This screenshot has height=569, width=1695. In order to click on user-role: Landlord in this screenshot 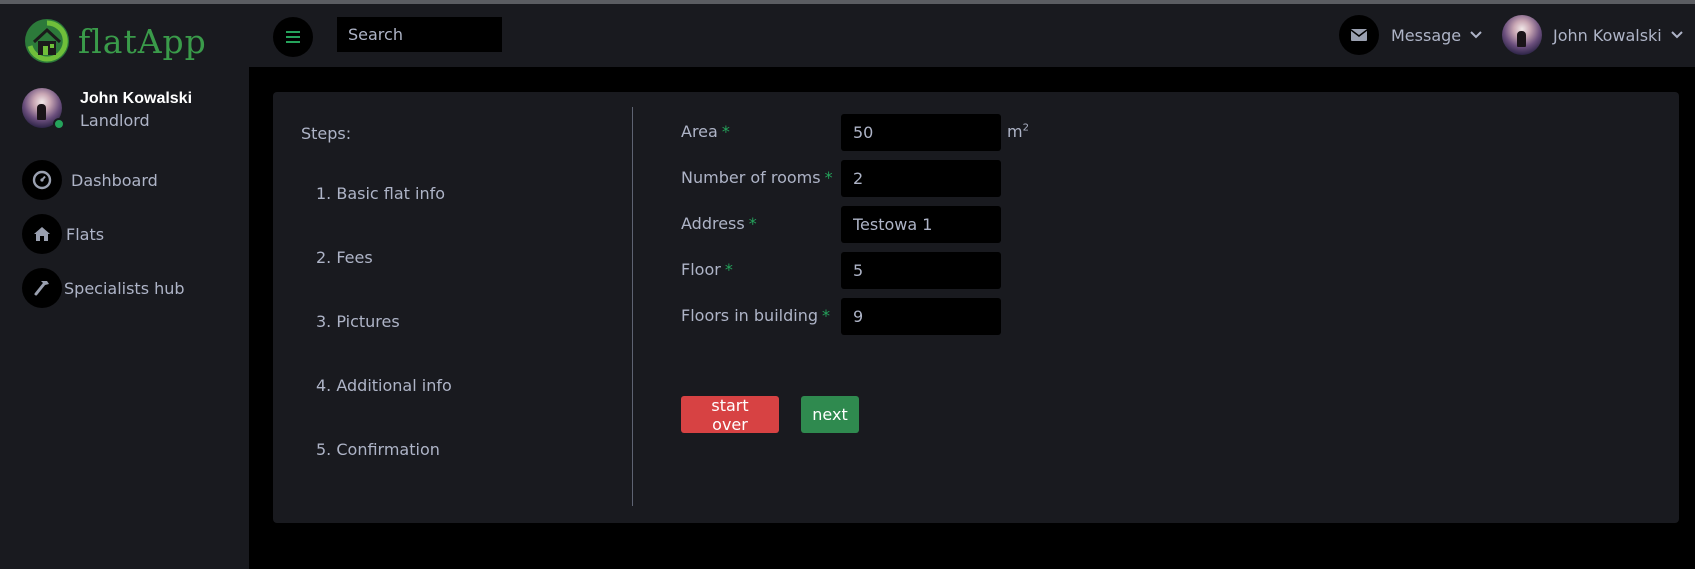, I will do `click(115, 120)`.